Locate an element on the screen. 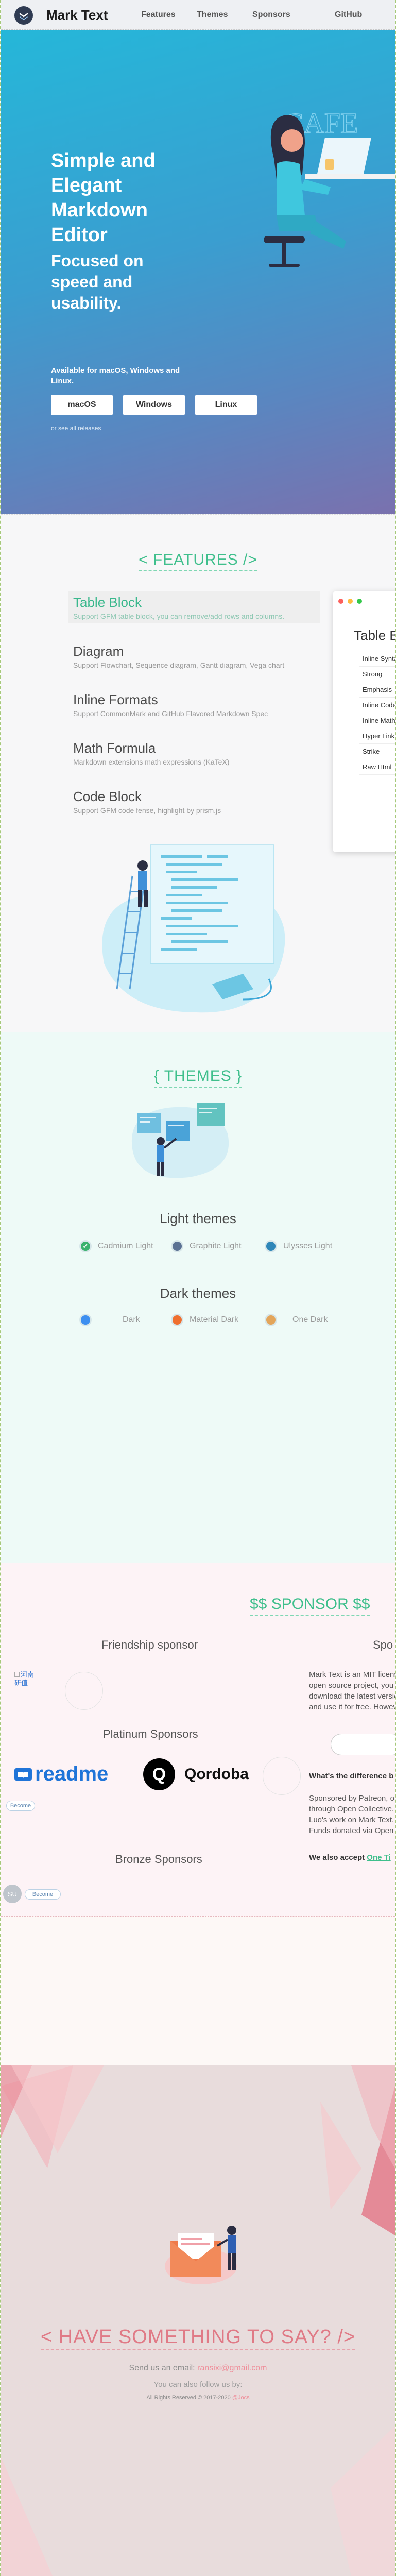  theme-material-dark: Material Dark is located at coordinates (204, 1320).